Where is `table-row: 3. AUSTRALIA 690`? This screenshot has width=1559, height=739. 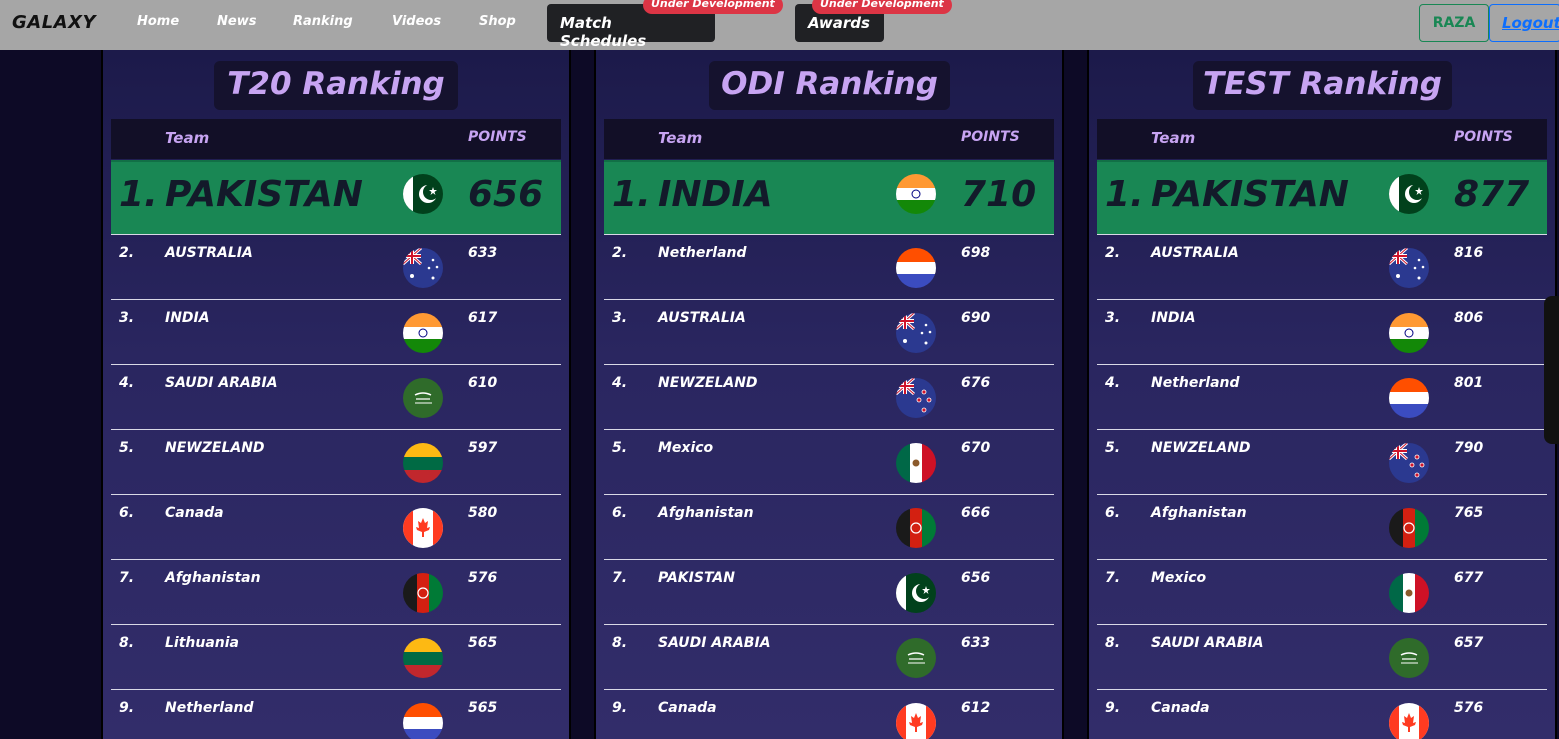 table-row: 3. AUSTRALIA 690 is located at coordinates (829, 331).